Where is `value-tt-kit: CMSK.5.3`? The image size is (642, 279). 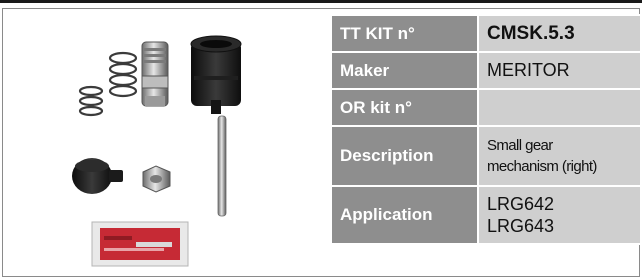
value-tt-kit: CMSK.5.3 is located at coordinates (559, 33).